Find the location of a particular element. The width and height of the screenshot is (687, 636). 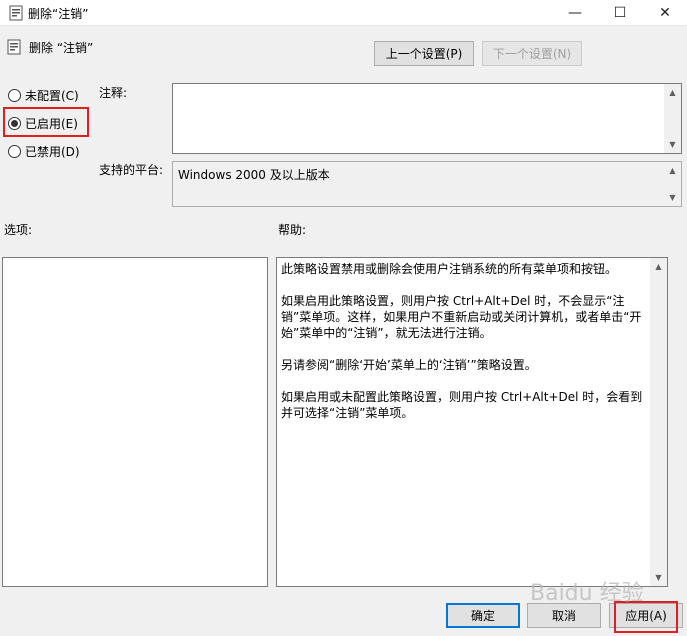

close-icon: ✕ is located at coordinates (665, 13).